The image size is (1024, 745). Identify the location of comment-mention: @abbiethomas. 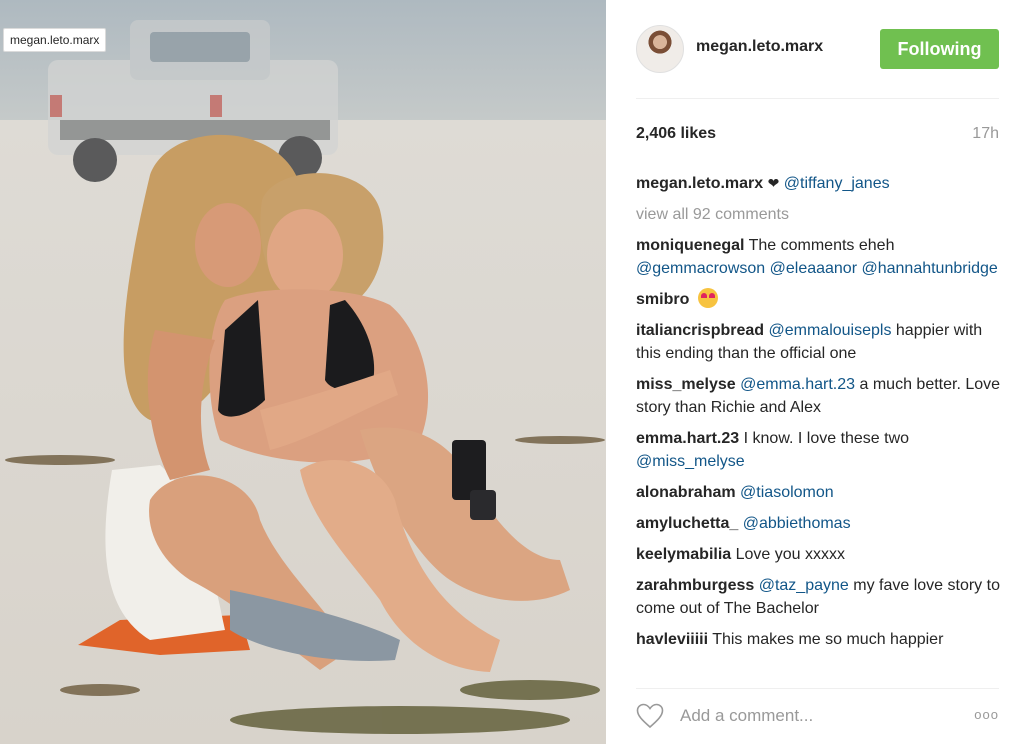
(797, 523).